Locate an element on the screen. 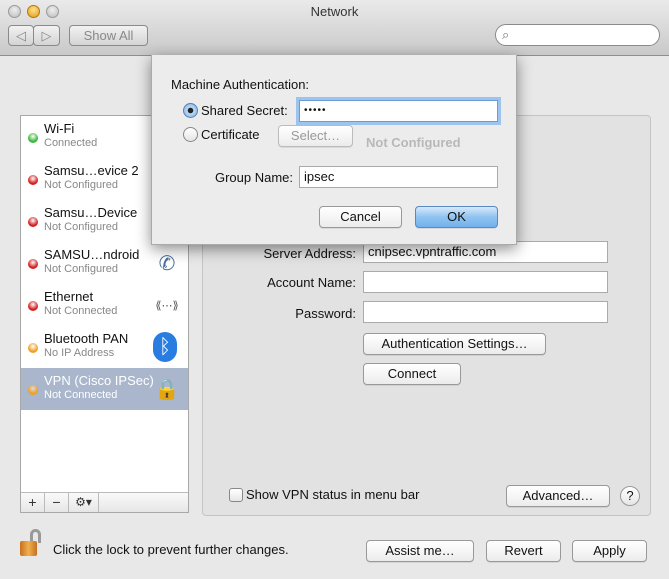  revert-button: Revert is located at coordinates (523, 551).